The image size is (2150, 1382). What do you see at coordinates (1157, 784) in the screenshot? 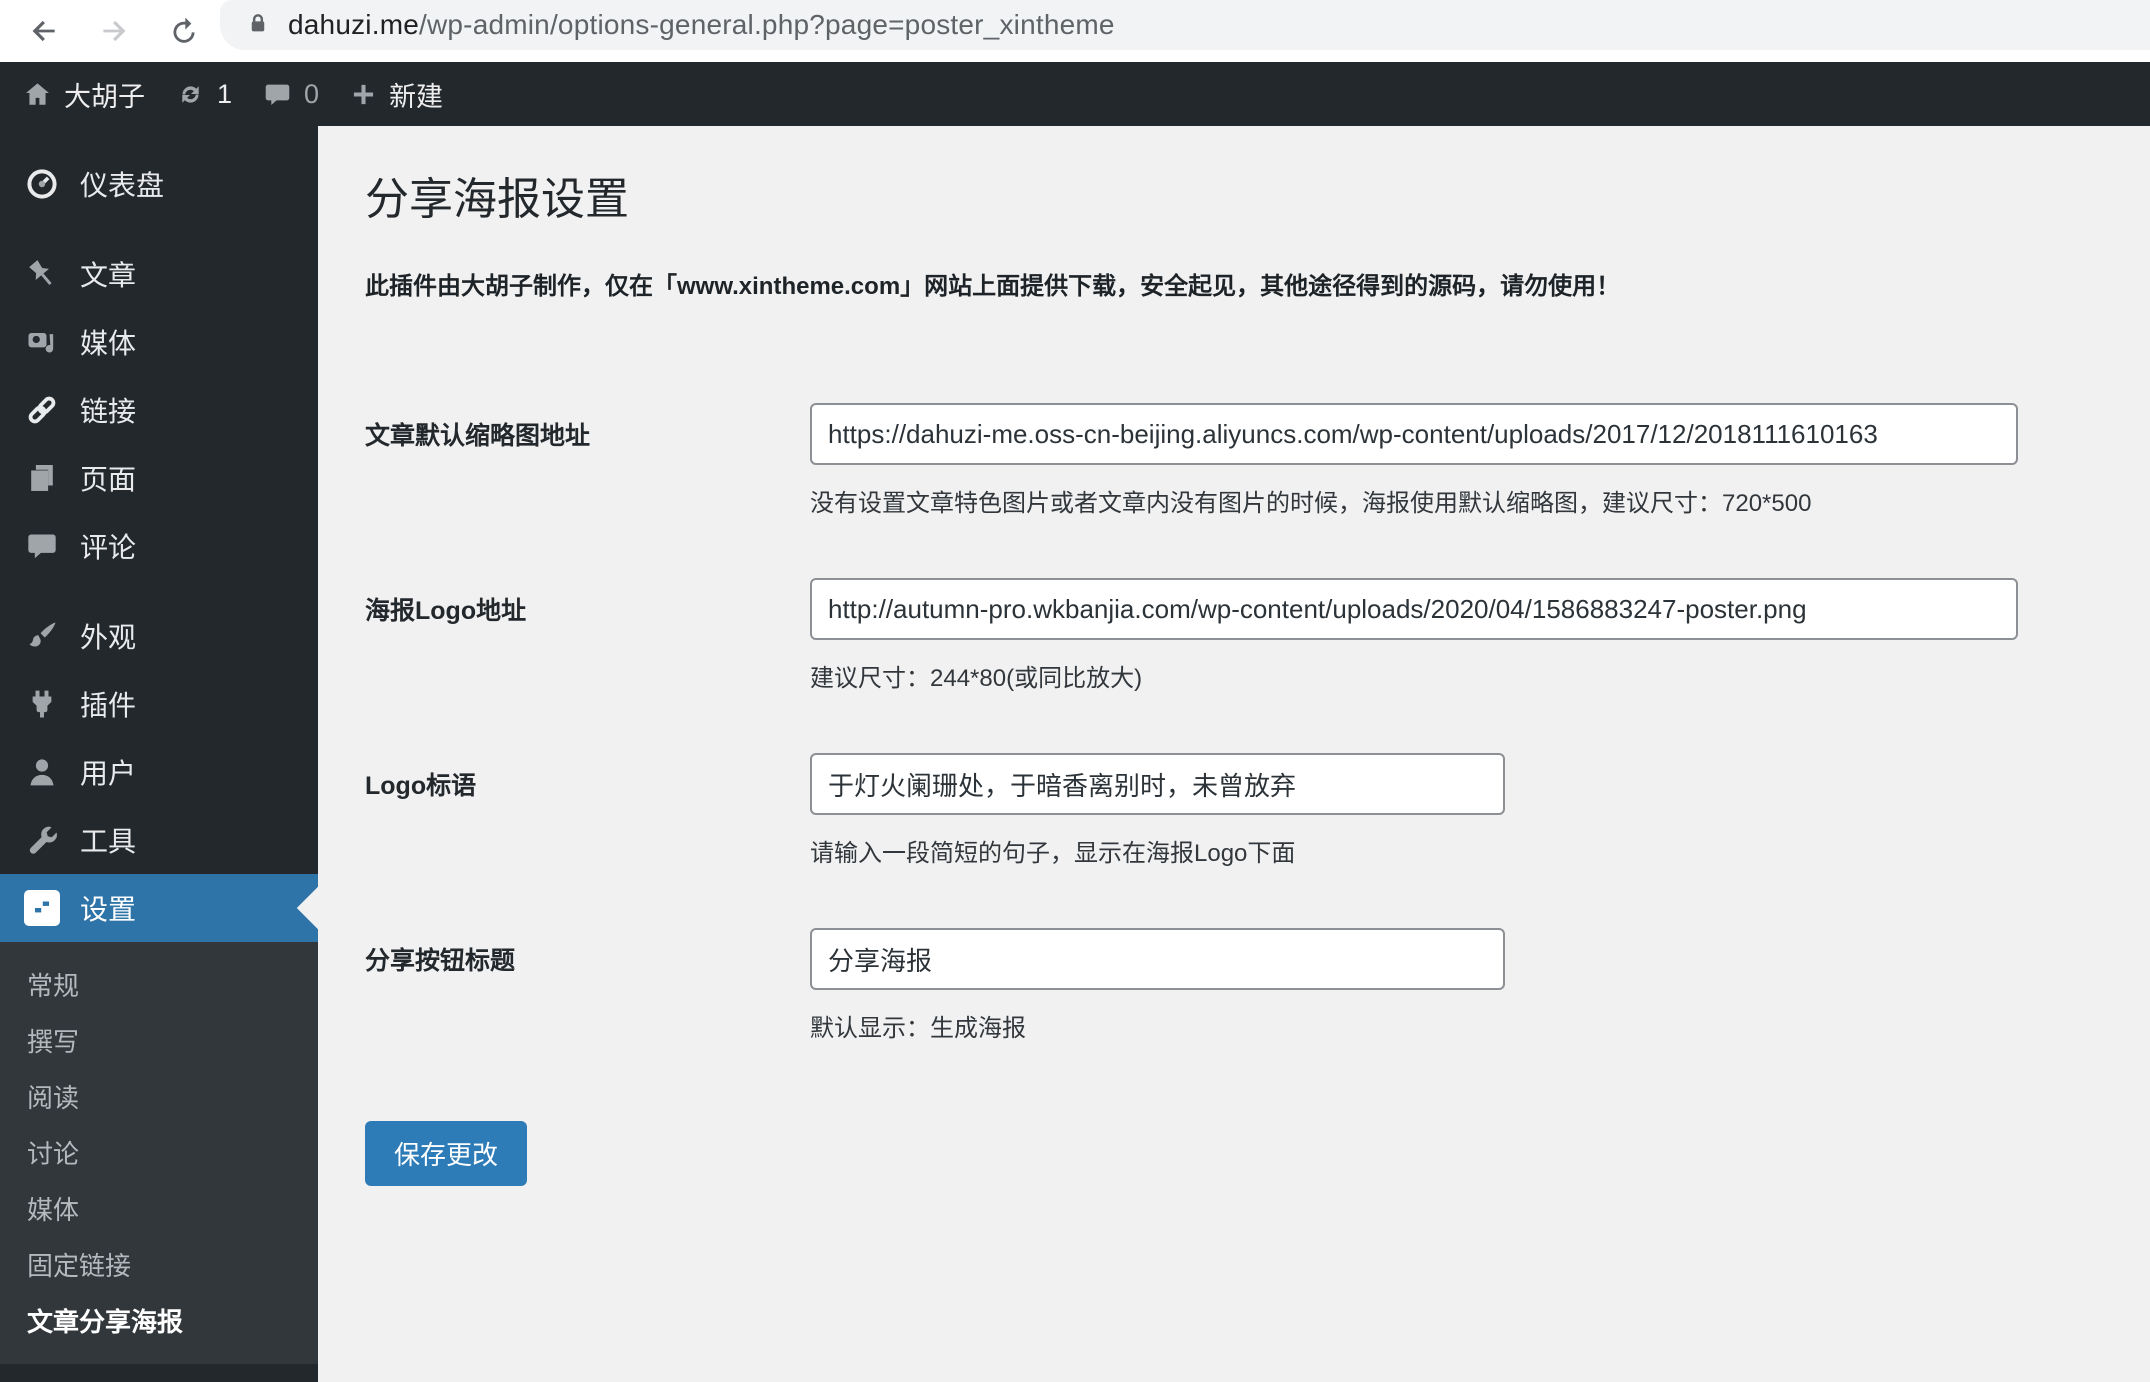
I see `logo-slogan-input` at bounding box center [1157, 784].